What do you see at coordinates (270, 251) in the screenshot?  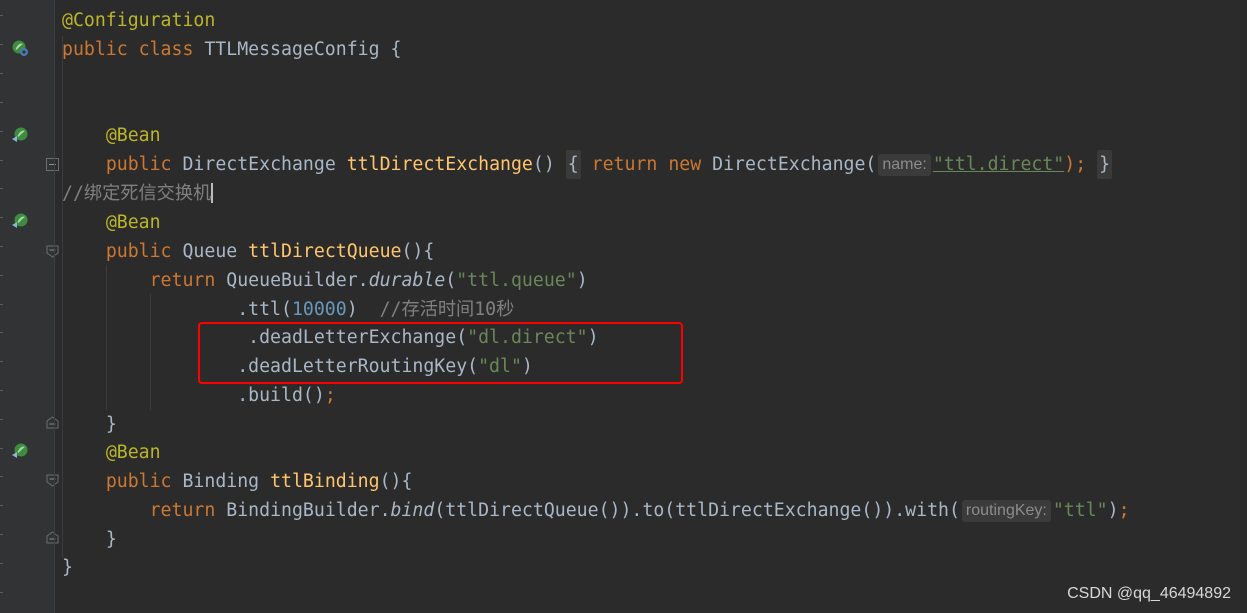 I see `code-line-9: public Queue ttlDirectQueue(){` at bounding box center [270, 251].